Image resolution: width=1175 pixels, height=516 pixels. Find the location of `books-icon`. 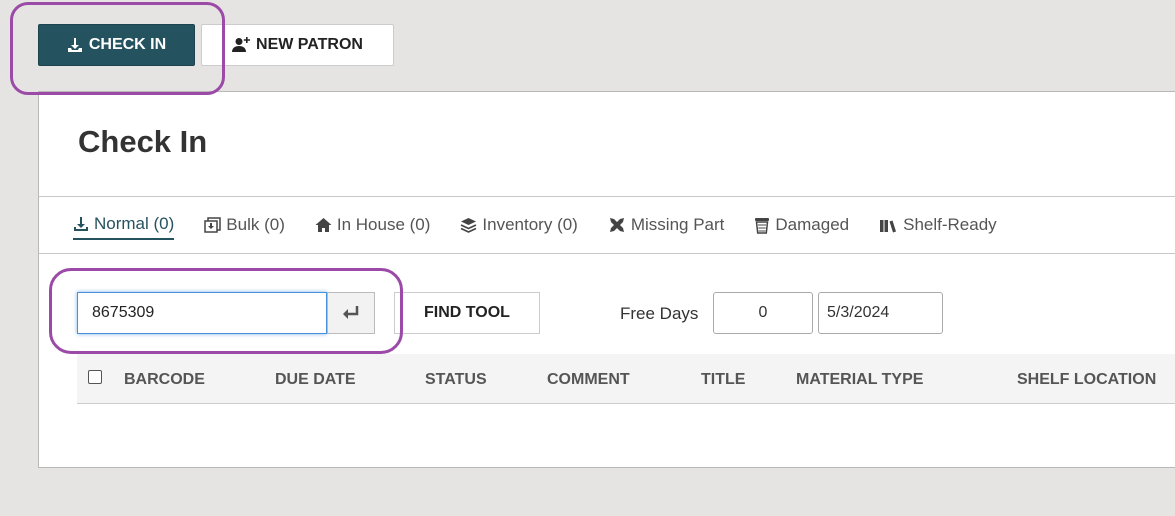

books-icon is located at coordinates (888, 225).